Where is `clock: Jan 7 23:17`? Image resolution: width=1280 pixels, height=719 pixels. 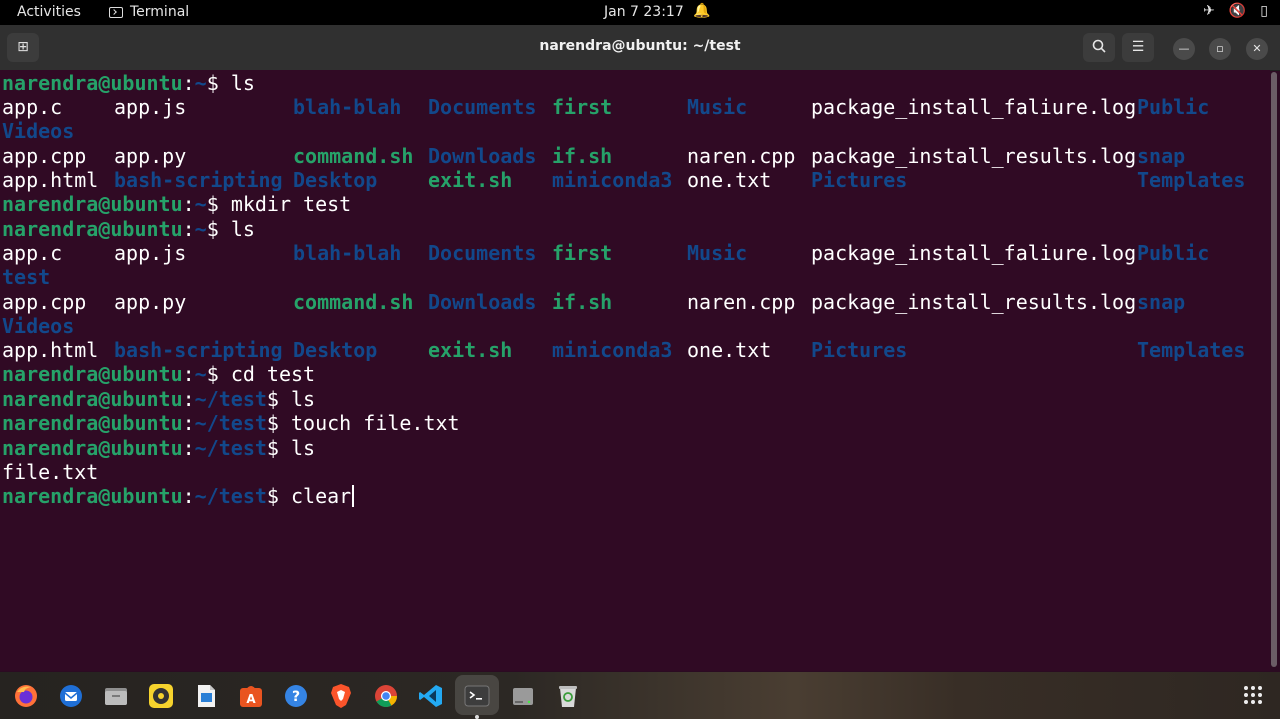 clock: Jan 7 23:17 is located at coordinates (644, 12).